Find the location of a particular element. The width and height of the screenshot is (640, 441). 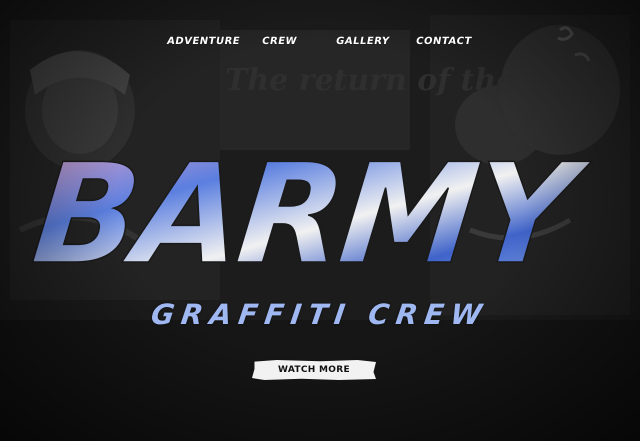

main-nav: ADVENTURE CREW GALLERY CONTACT is located at coordinates (320, 46).